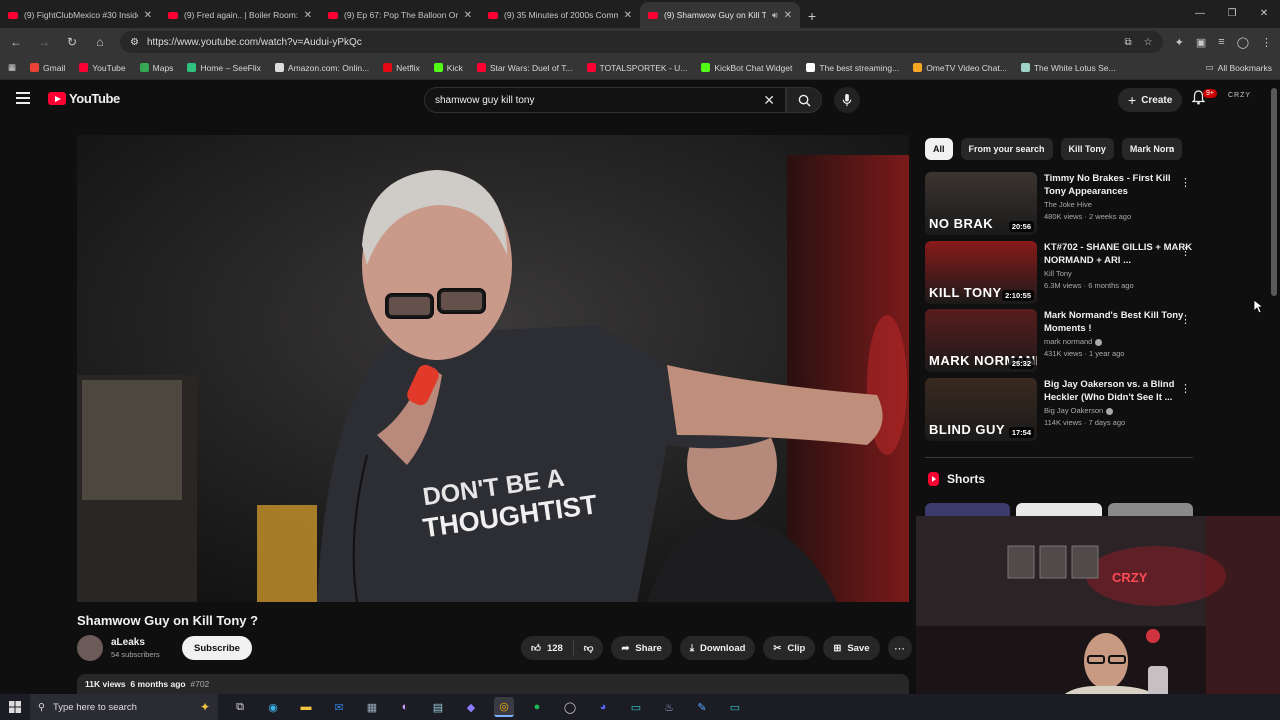 This screenshot has width=1280, height=720. What do you see at coordinates (702, 707) in the screenshot?
I see `paint-icon: ✎` at bounding box center [702, 707].